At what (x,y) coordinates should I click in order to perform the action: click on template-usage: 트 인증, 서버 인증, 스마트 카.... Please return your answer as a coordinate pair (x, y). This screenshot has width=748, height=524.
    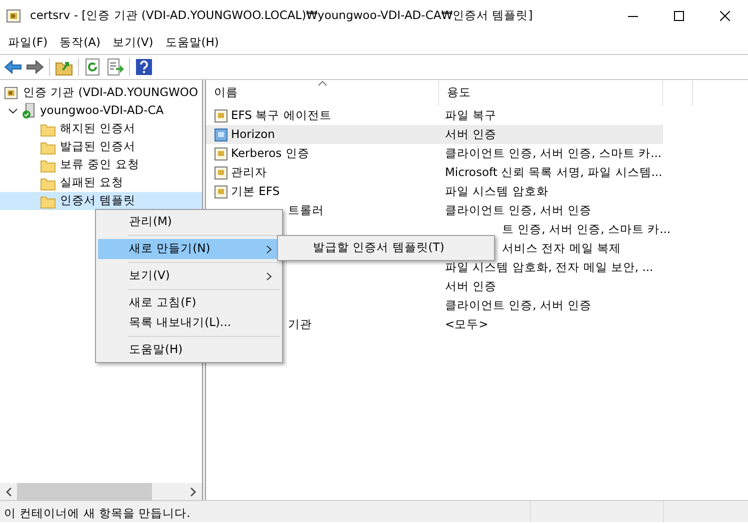
    Looking at the image, I should click on (586, 229).